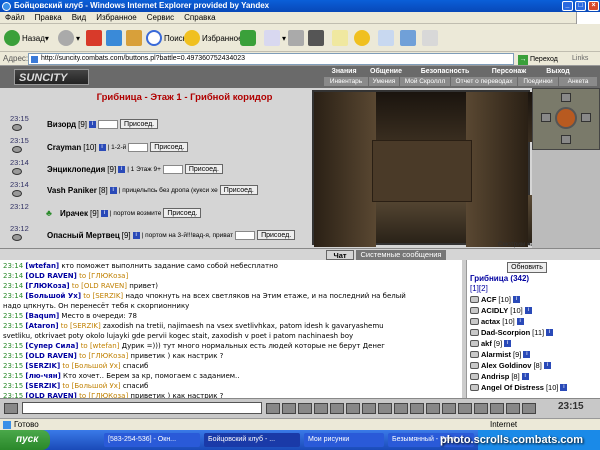 Image resolution: width=600 pixels, height=450 pixels. I want to click on nav-battles: Поединки, so click(538, 81).